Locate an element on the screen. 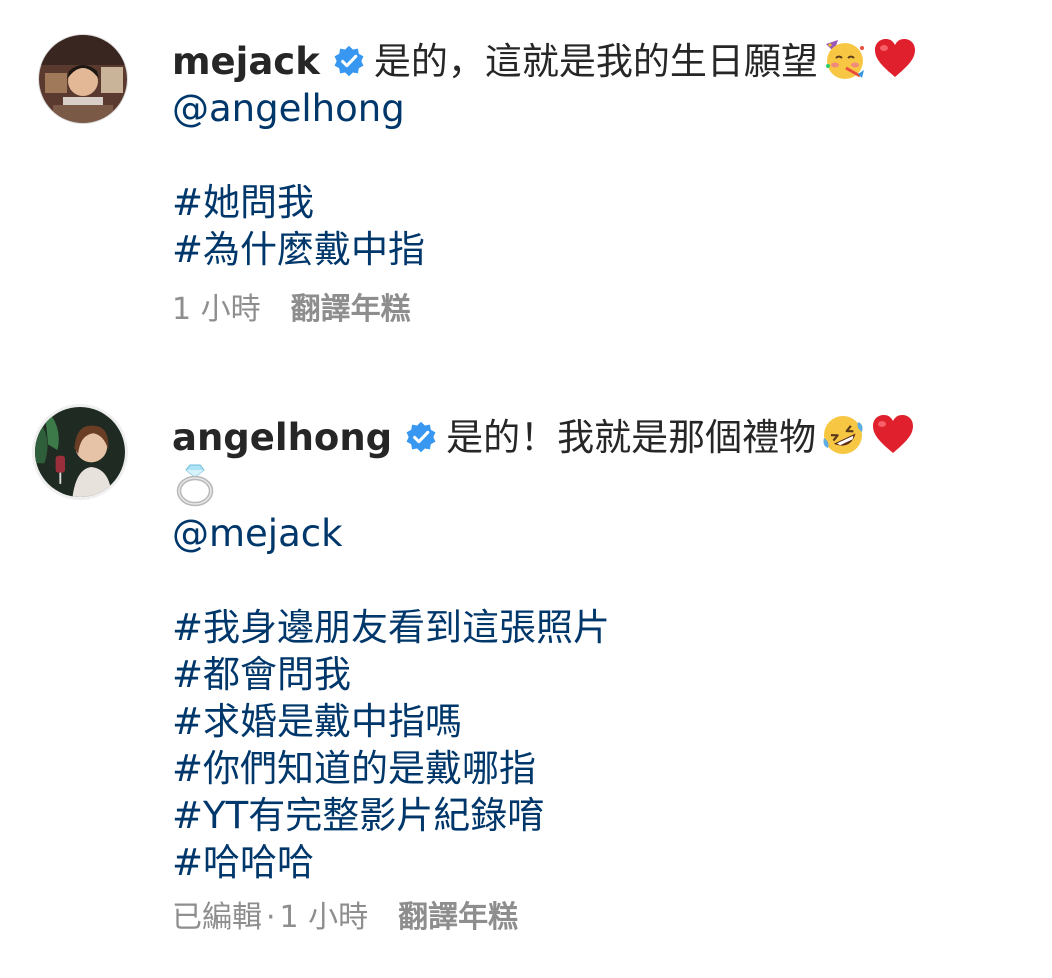 This screenshot has height=978, width=1052. rolling-laughing-emoji-icon is located at coordinates (843, 435).